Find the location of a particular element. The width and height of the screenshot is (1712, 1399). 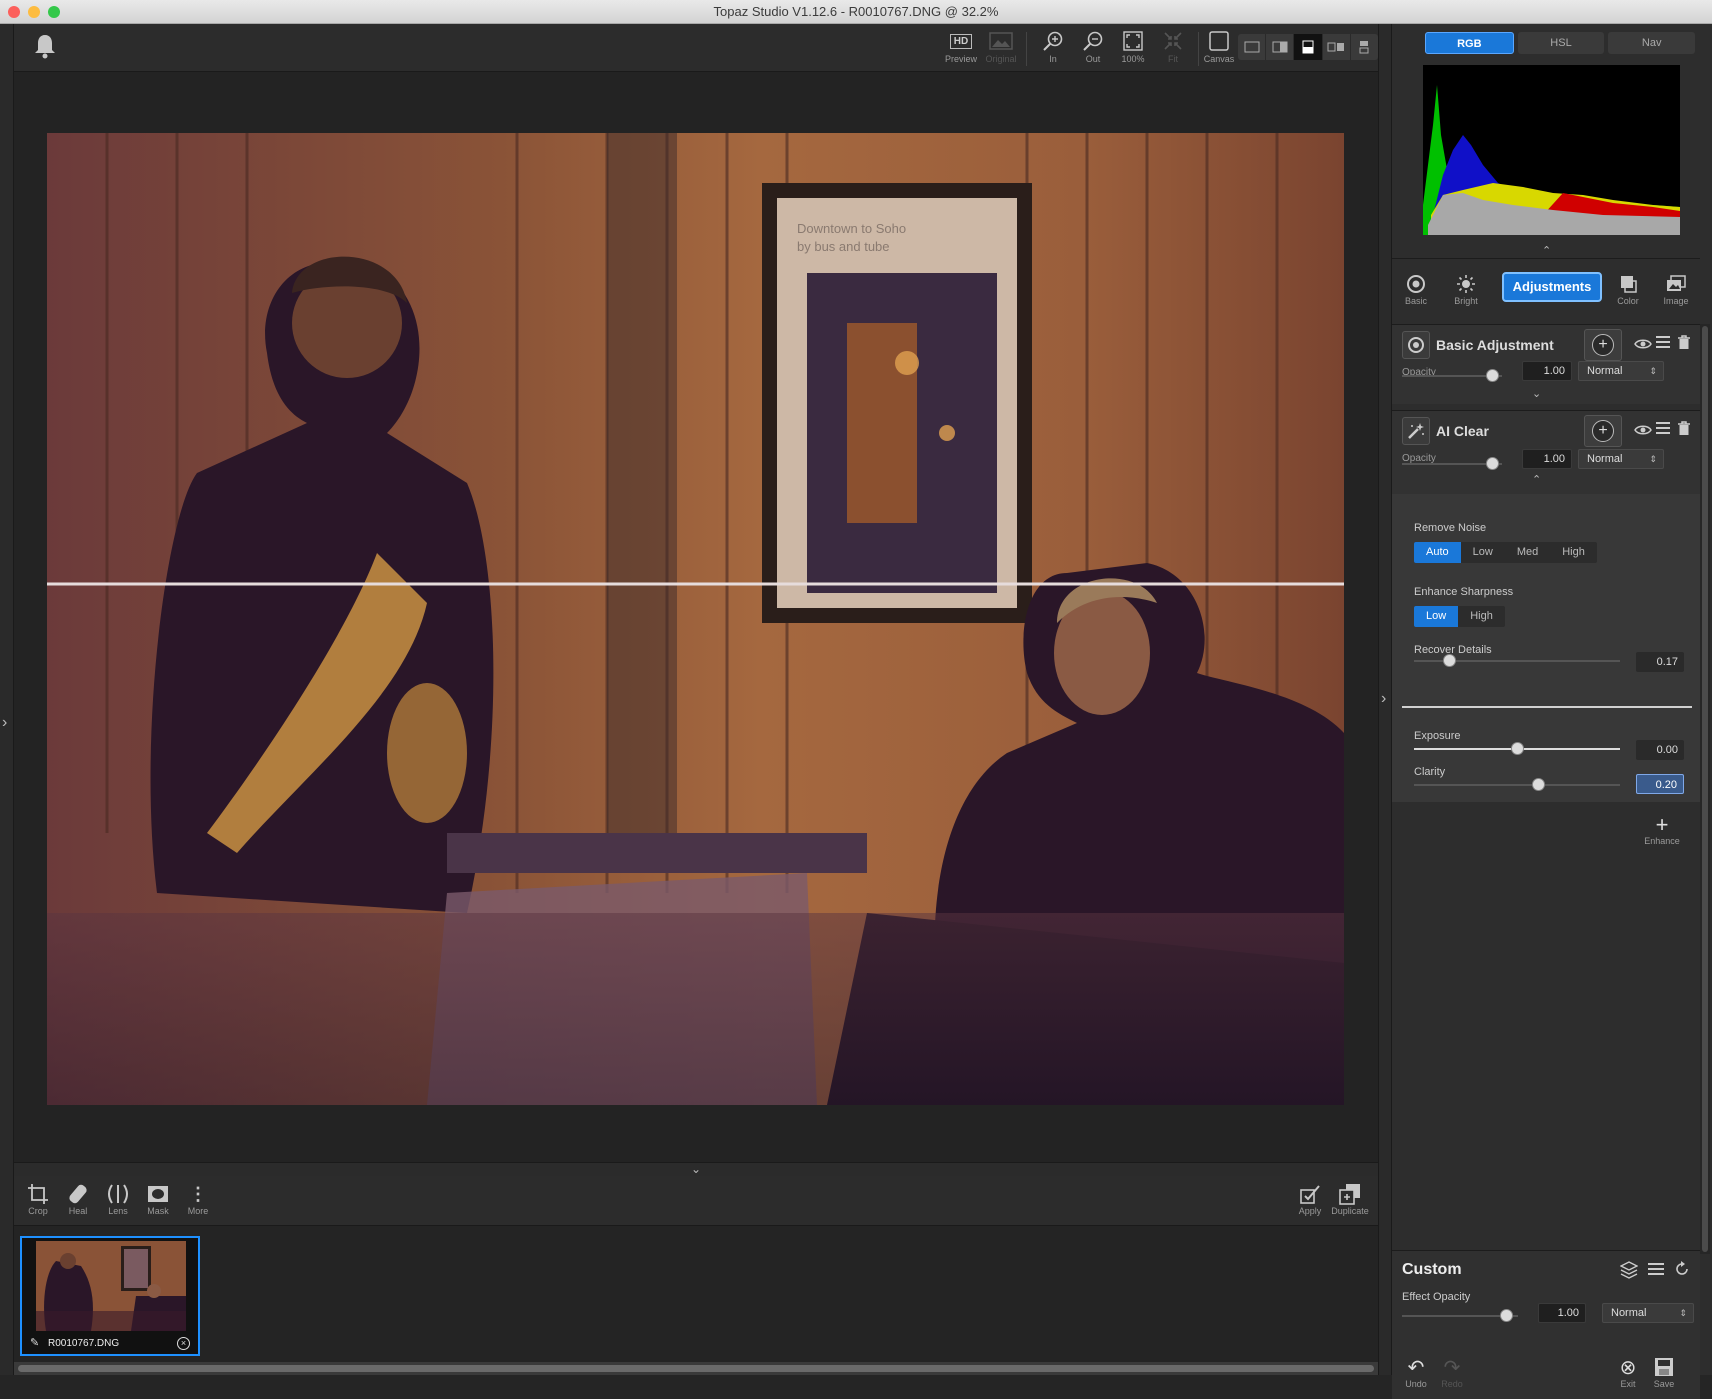

notification-bell-icon is located at coordinates (46, 47).